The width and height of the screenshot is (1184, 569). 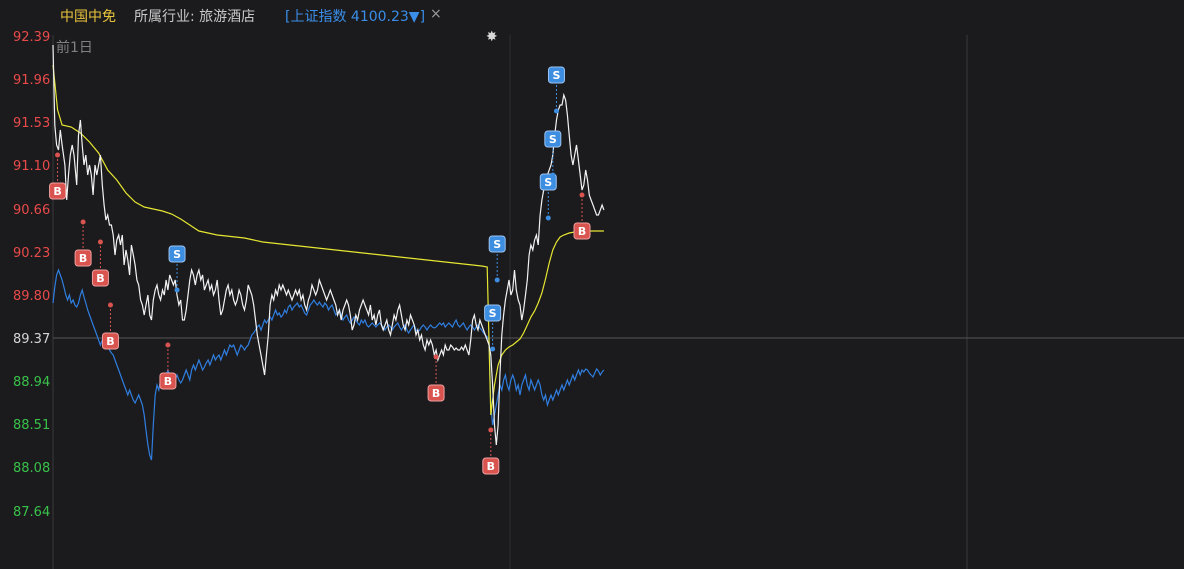 I want to click on y-tick-label: 91.96, so click(x=31, y=80).